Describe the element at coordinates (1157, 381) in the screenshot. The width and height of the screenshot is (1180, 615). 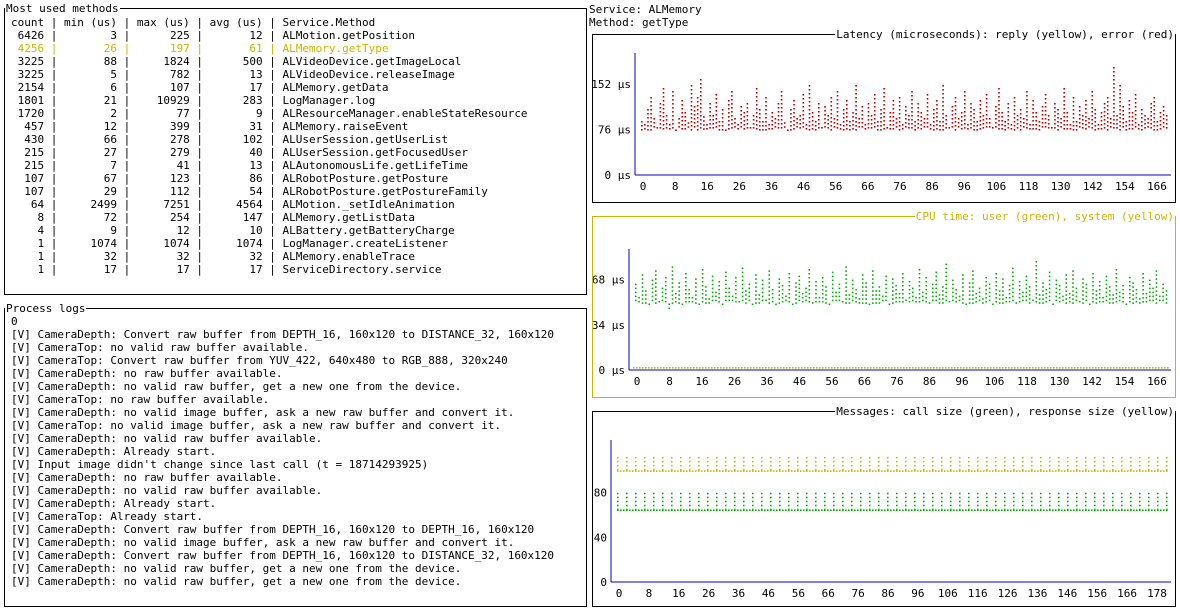
I see `x-tick-label: 166` at that location.